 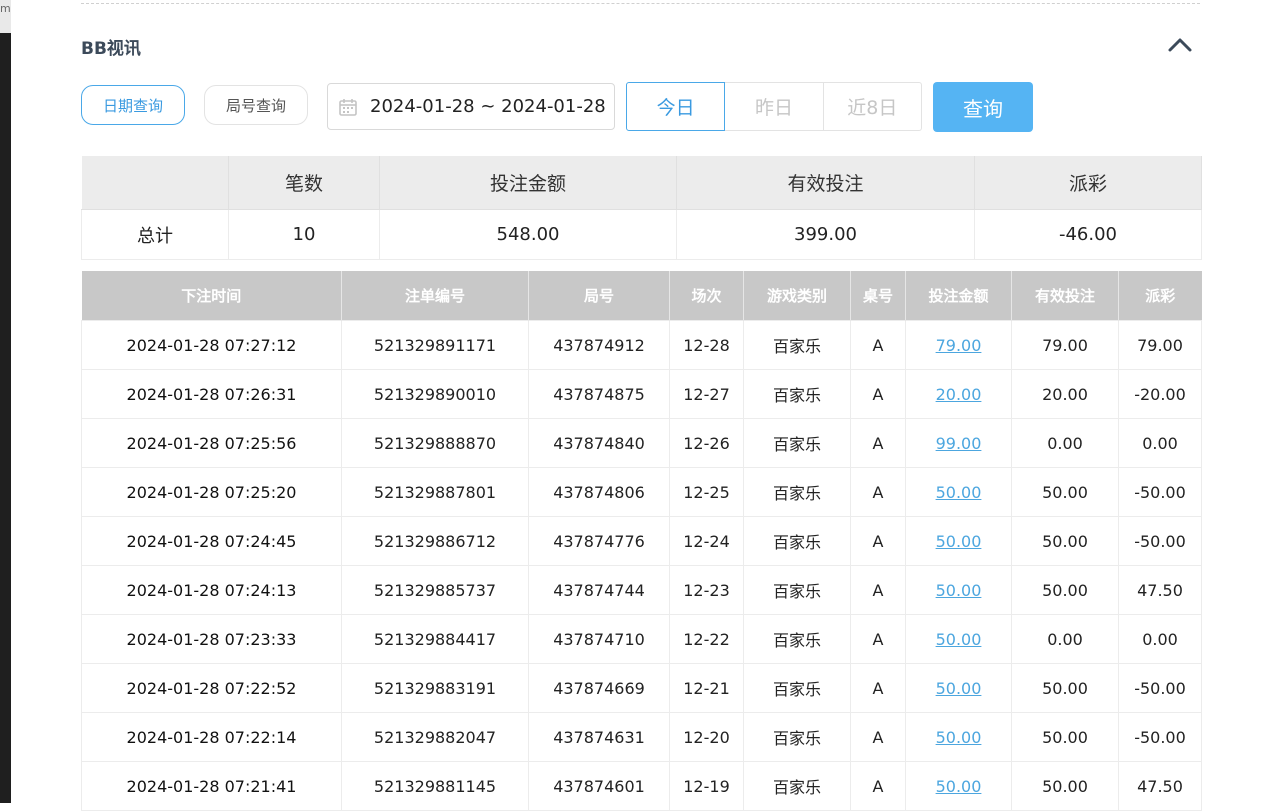 What do you see at coordinates (599, 541) in the screenshot?
I see `cell-round-no: 437874776` at bounding box center [599, 541].